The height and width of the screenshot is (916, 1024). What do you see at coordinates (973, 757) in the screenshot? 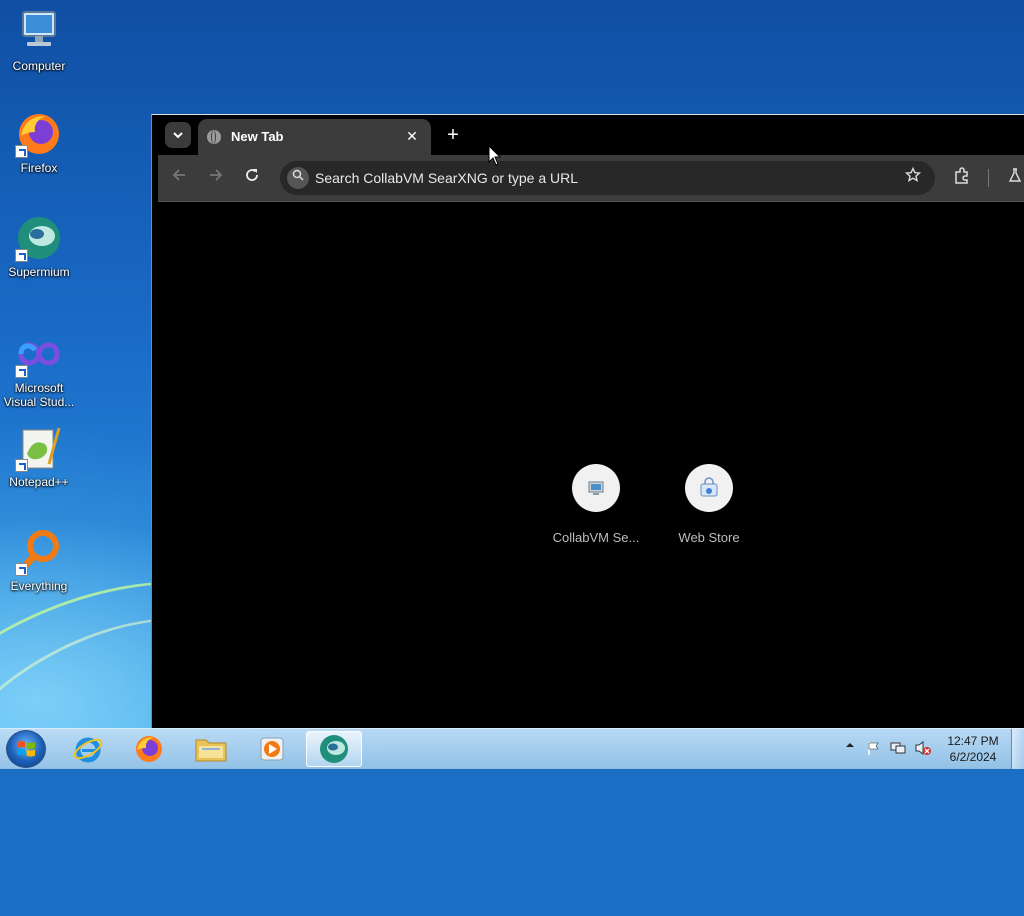
I see `clock-date: 6/2/2024` at bounding box center [973, 757].